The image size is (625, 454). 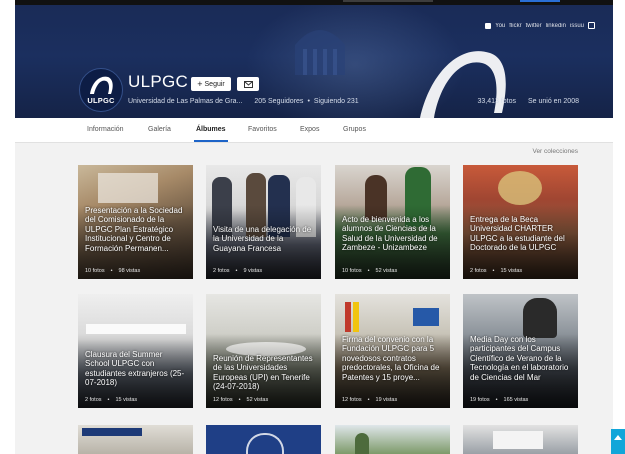 I want to click on photos-count: 33,413 fotos, so click(x=496, y=101).